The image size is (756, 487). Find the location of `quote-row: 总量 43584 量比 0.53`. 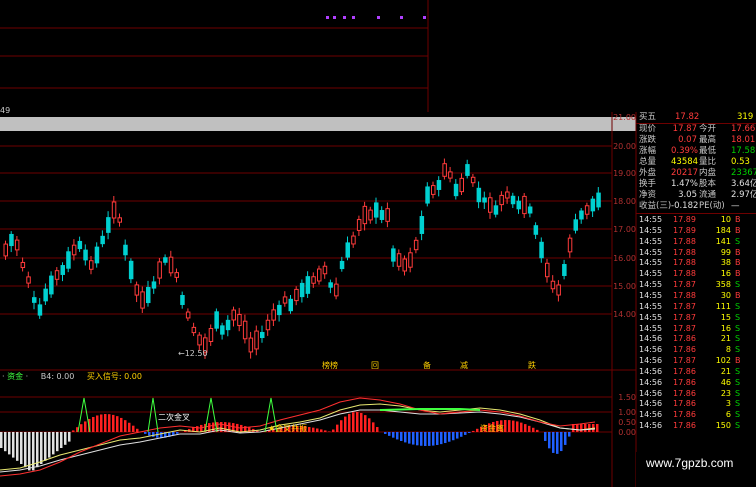

quote-row: 总量 43584 量比 0.53 is located at coordinates (696, 162).